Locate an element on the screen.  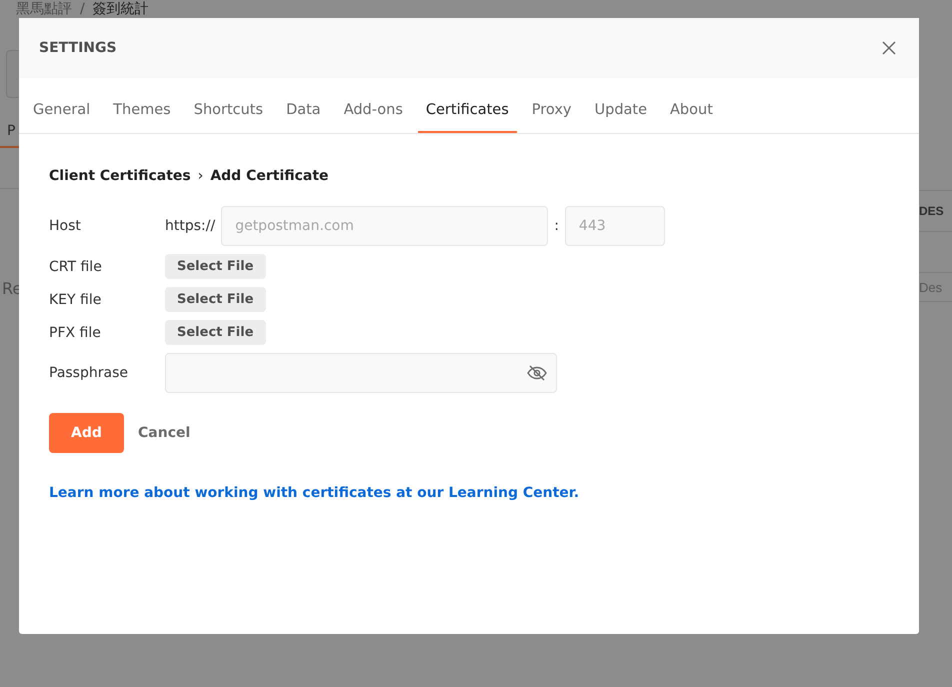
settings-tab: Update is located at coordinates (621, 105).